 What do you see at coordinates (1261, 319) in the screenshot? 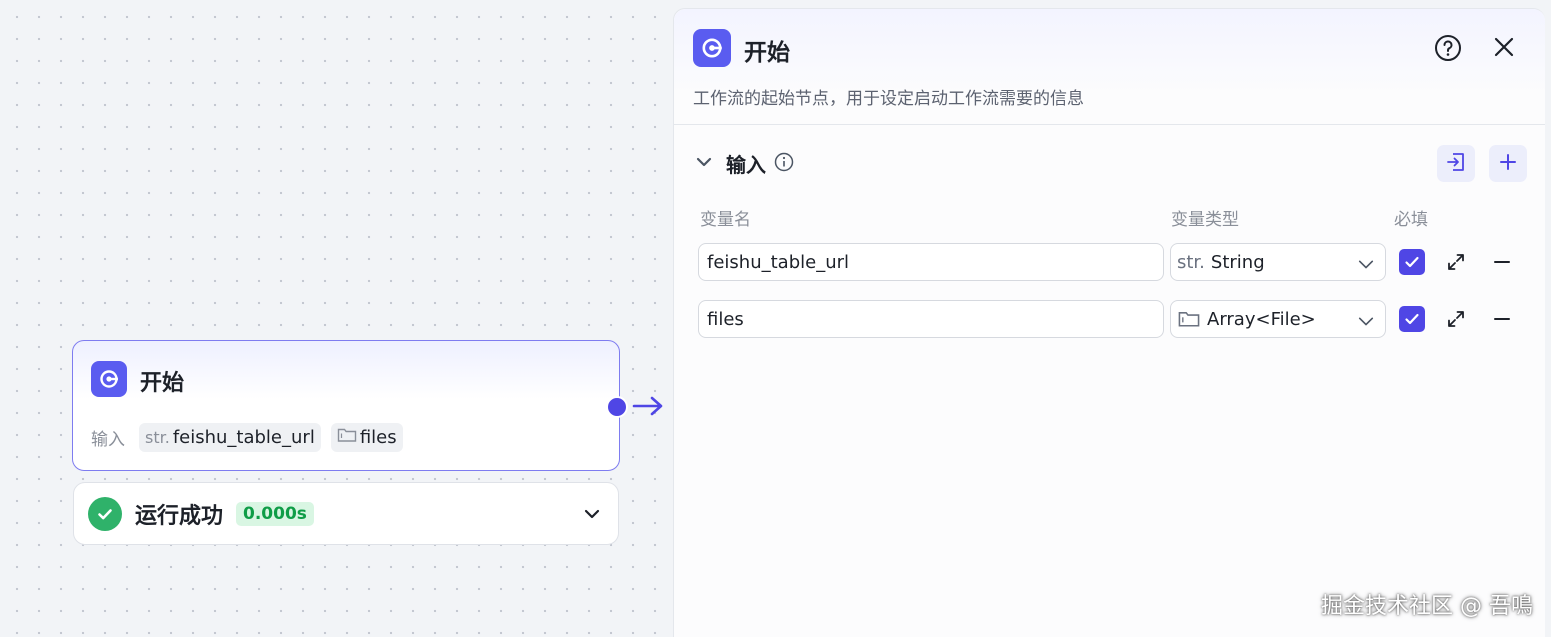
I see `variable-type-value: Array<File>` at bounding box center [1261, 319].